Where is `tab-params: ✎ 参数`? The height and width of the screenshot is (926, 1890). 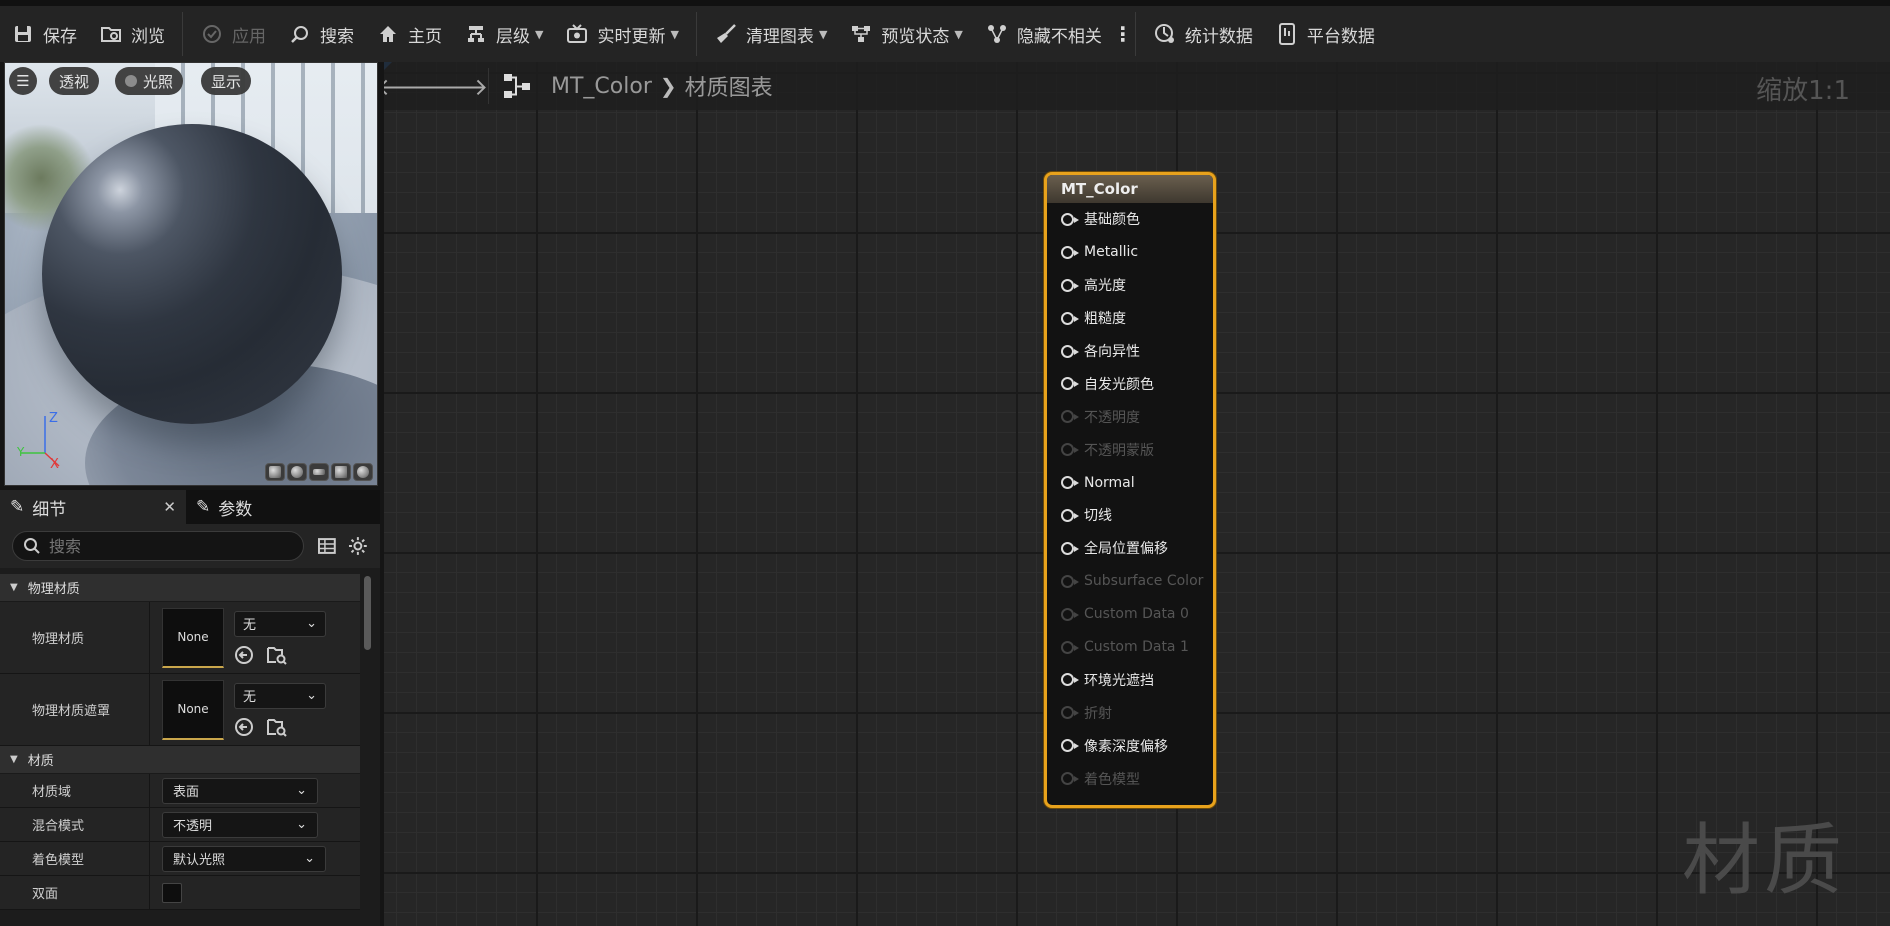 tab-params: ✎ 参数 is located at coordinates (224, 507).